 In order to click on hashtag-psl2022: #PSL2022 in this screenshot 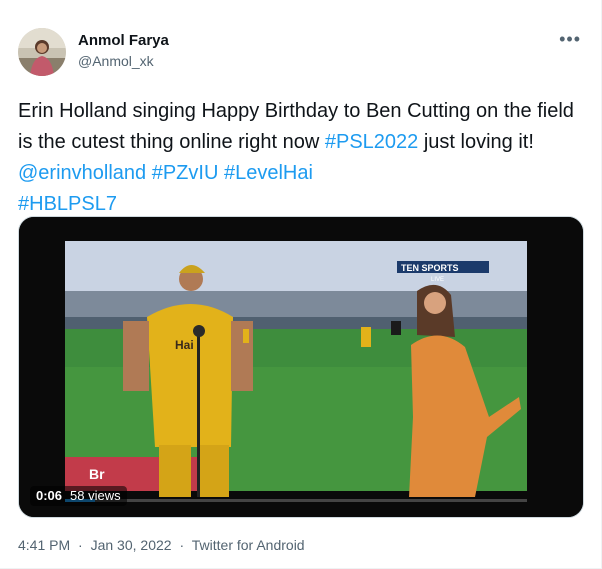, I will do `click(371, 142)`.